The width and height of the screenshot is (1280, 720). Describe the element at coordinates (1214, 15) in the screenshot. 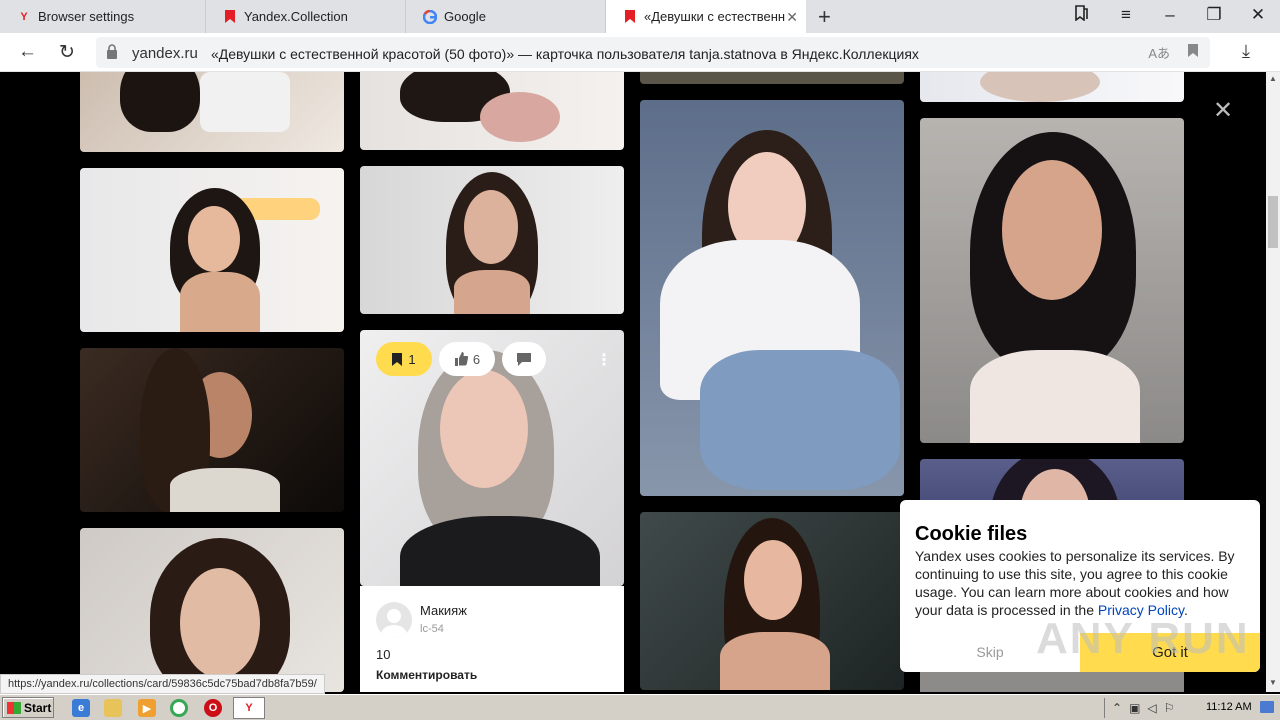

I see `restore-icon: ❐` at that location.